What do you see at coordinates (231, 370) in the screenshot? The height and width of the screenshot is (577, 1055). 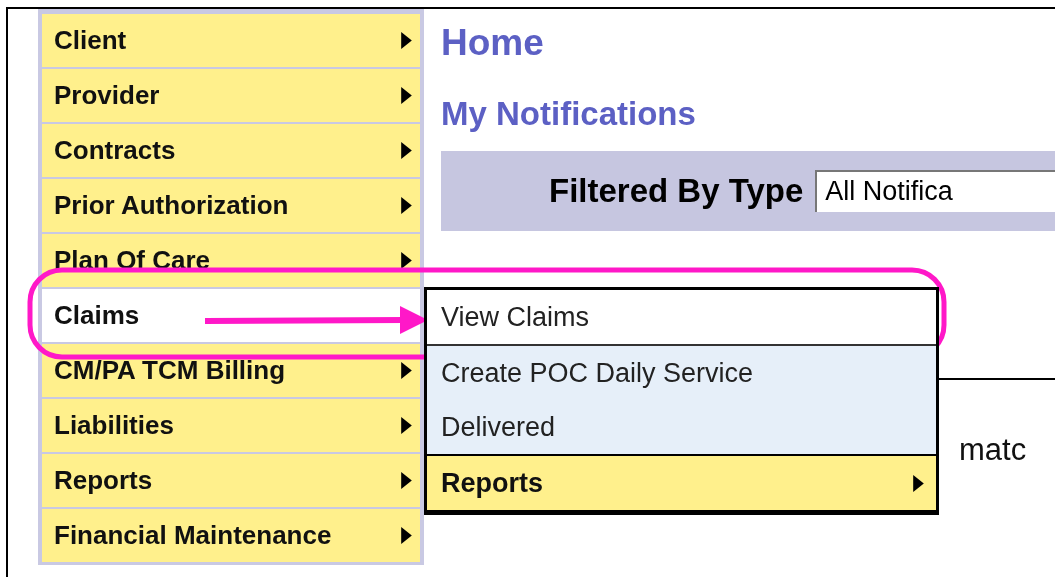 I see `menu-item: CM/PA TCM Billing` at bounding box center [231, 370].